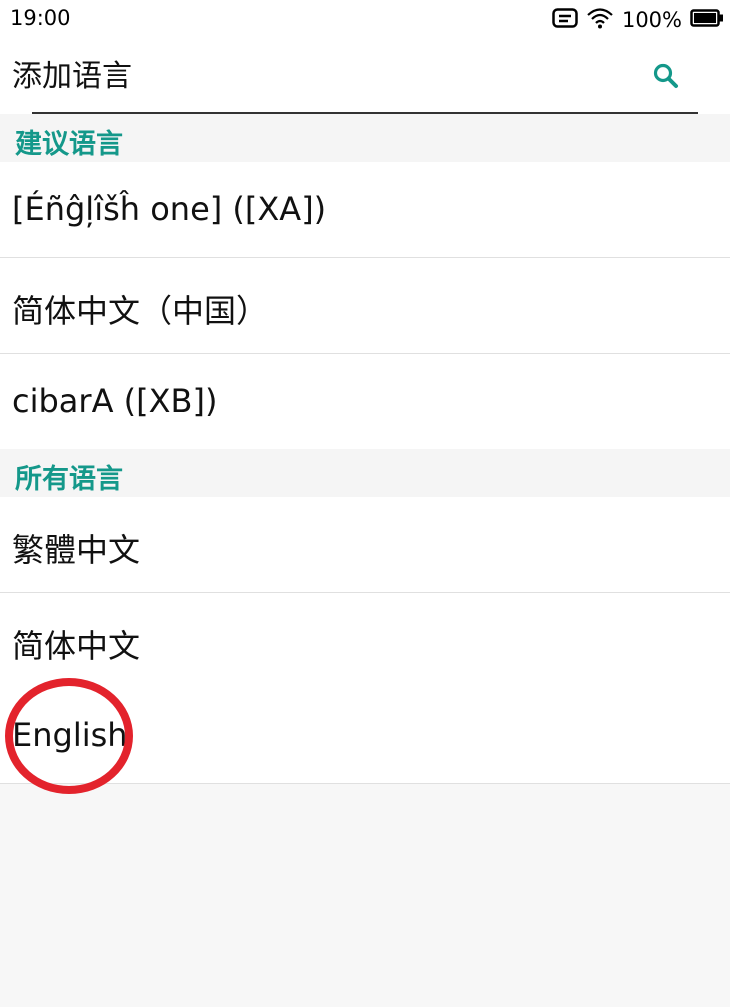  I want to click on language-item: cibarA ([XB]), so click(365, 402).